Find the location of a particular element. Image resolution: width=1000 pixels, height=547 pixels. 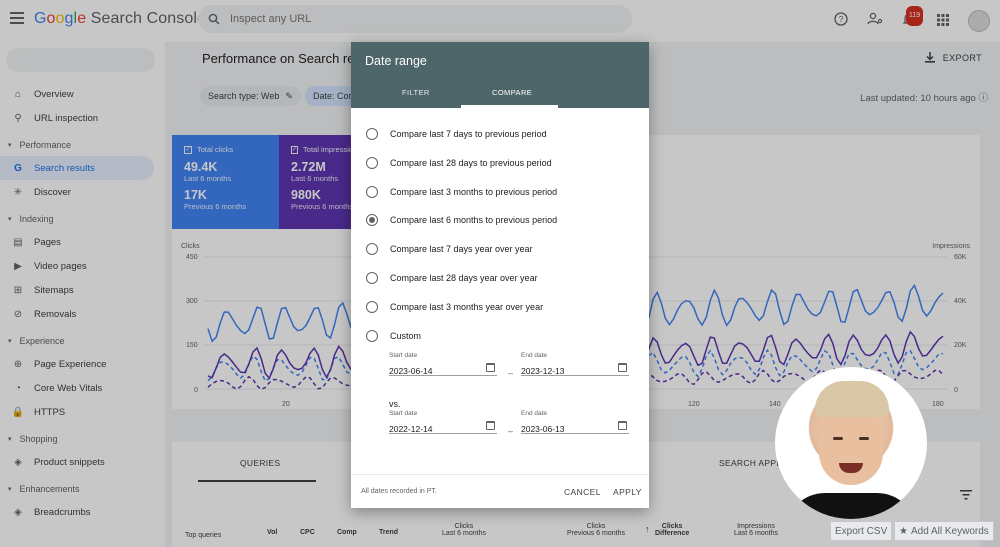

timezone-note: All dates recorded in PT. is located at coordinates (399, 491).